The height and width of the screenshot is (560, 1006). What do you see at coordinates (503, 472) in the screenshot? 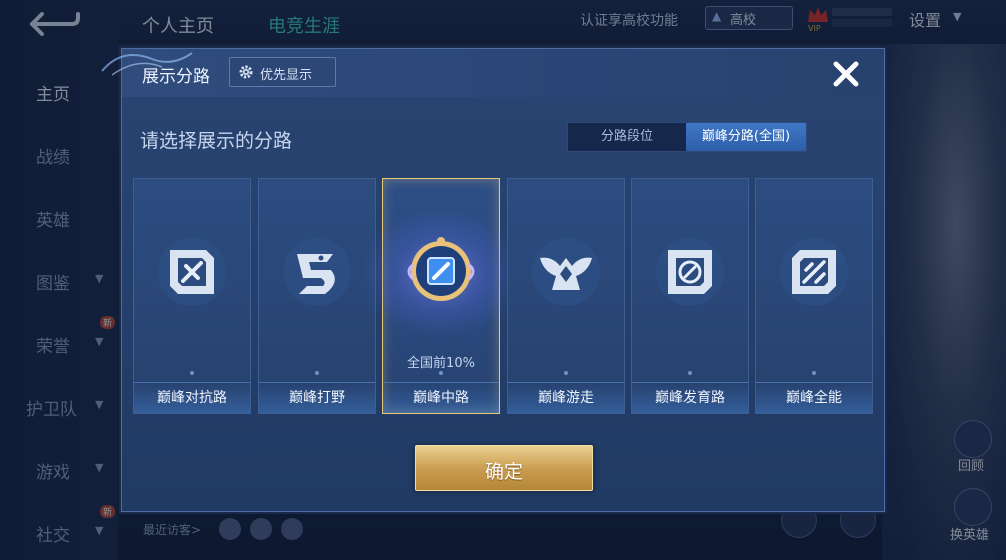
I see `confirm-label: 确定` at bounding box center [503, 472].